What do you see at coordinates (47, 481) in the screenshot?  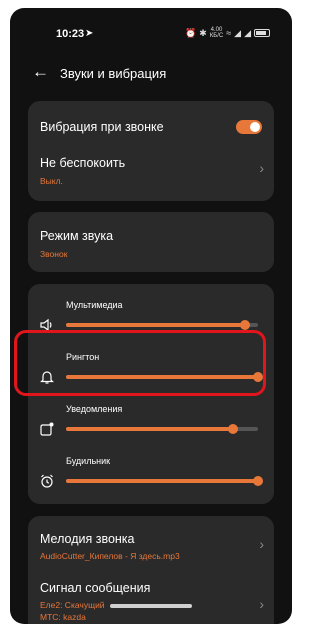 I see `alarm-clock-icon` at bounding box center [47, 481].